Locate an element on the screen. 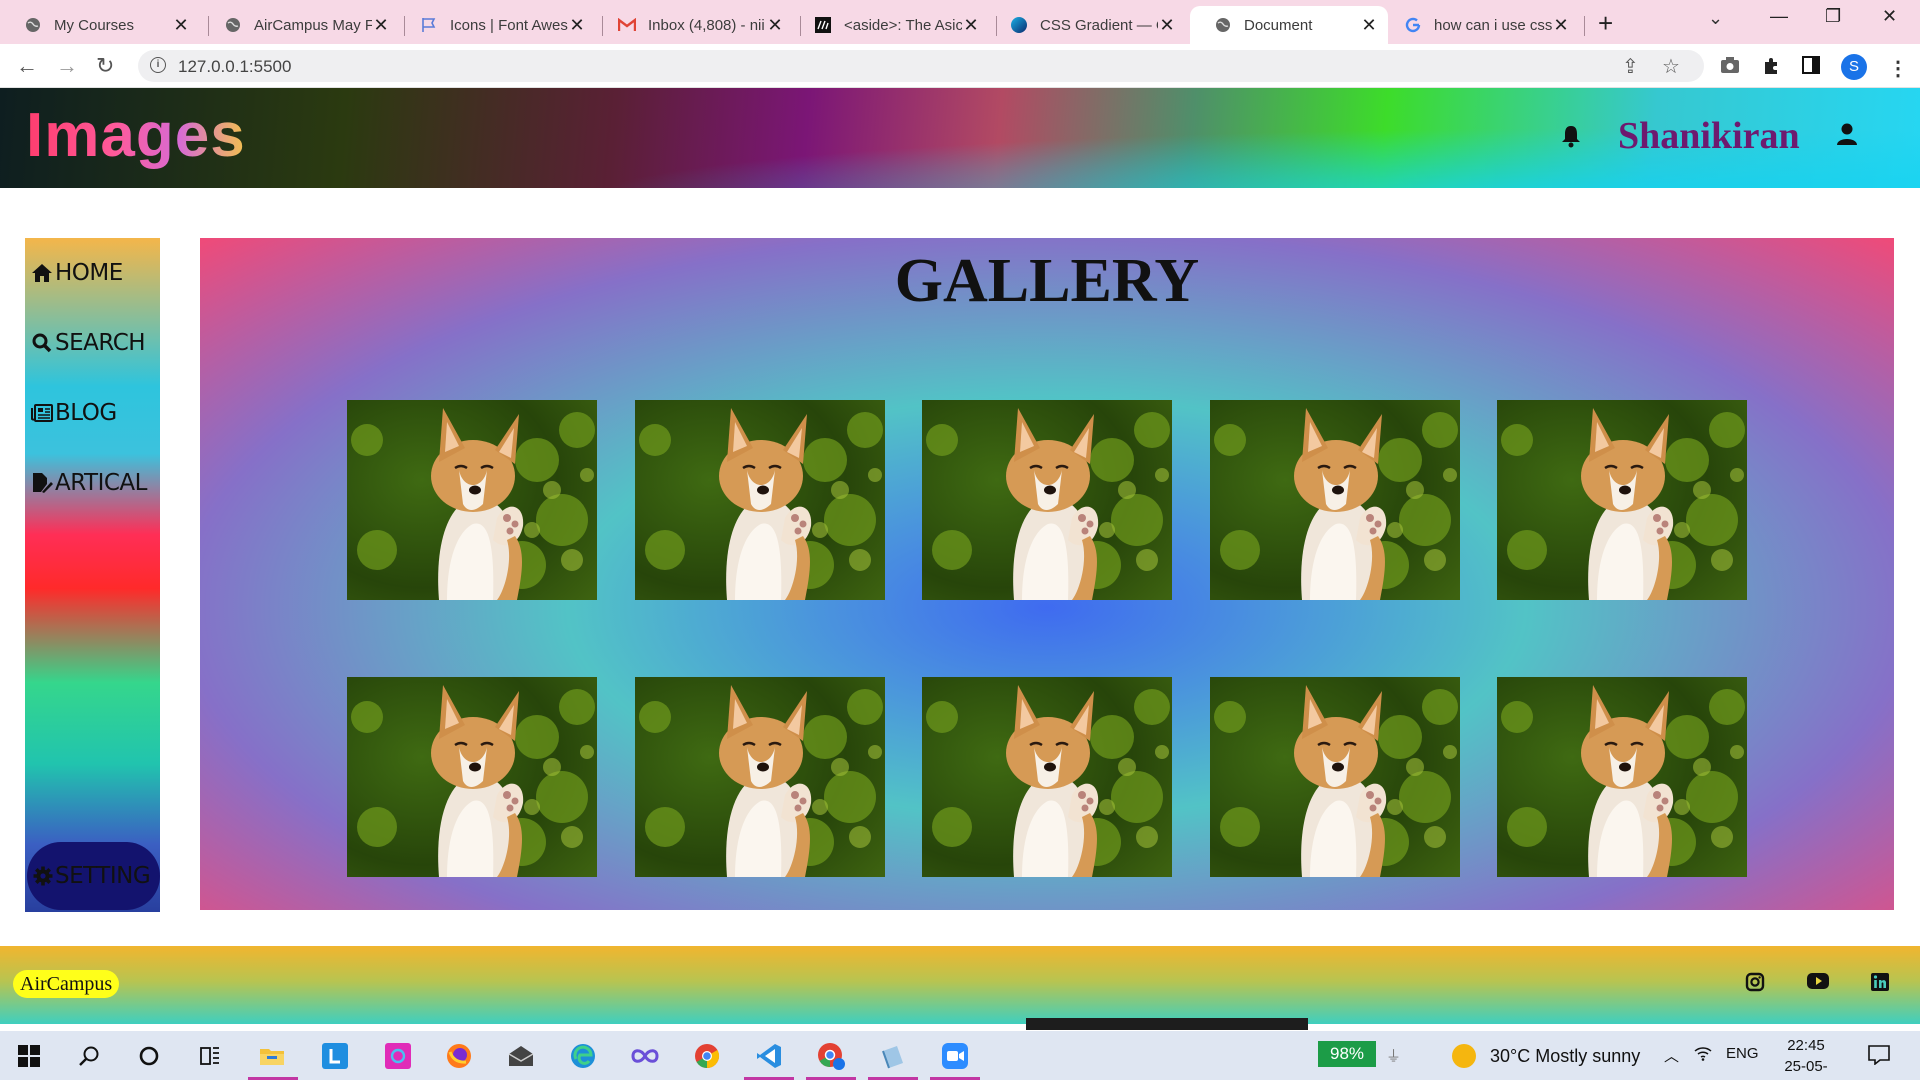  browser-toolbar: ← → ↻ i 127.0.0.1:5500 ⇪ ☆ S ⋮ is located at coordinates (960, 66).